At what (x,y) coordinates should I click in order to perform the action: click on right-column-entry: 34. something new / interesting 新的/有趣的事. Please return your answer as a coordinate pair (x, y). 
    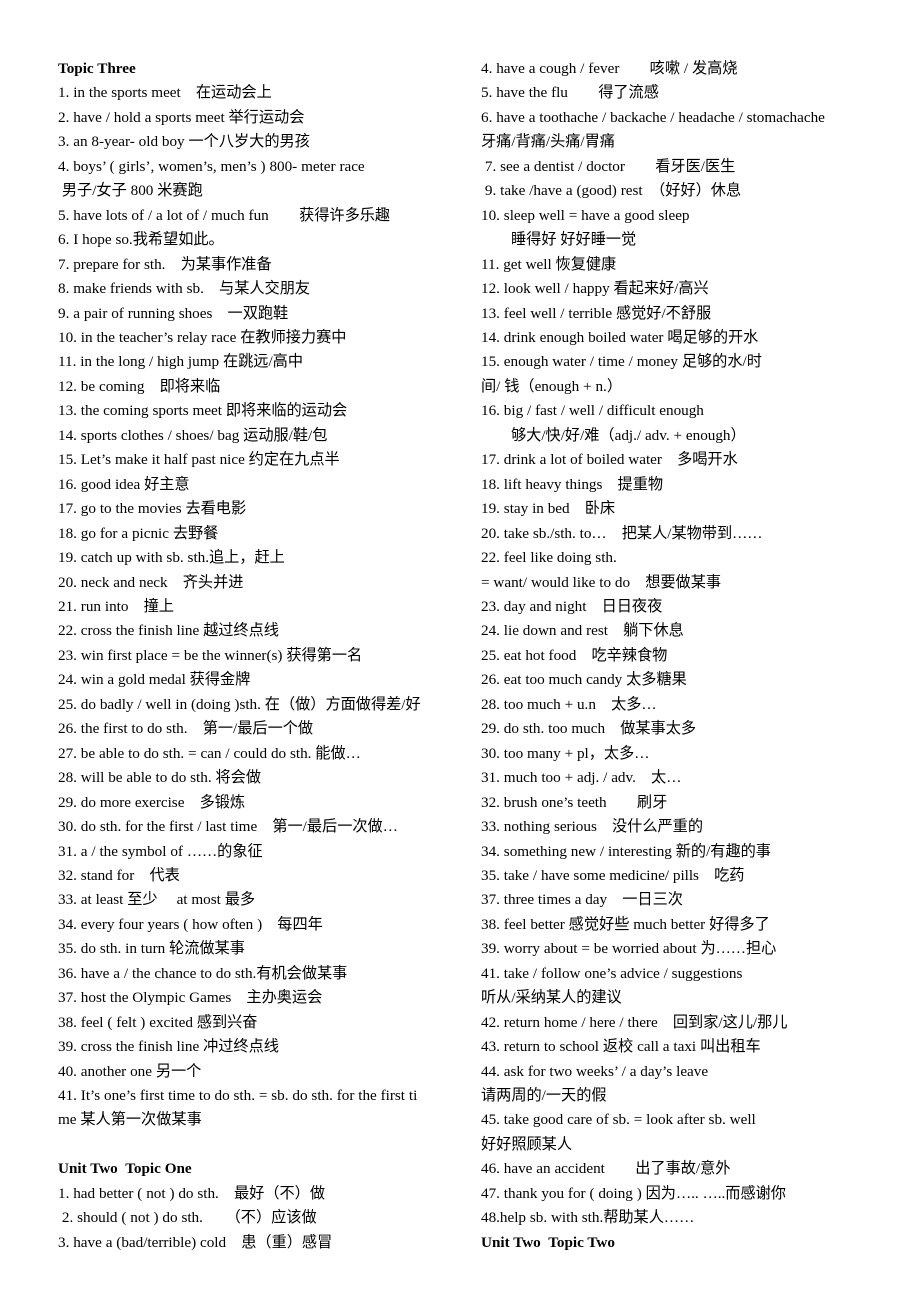
    Looking at the image, I should click on (626, 851).